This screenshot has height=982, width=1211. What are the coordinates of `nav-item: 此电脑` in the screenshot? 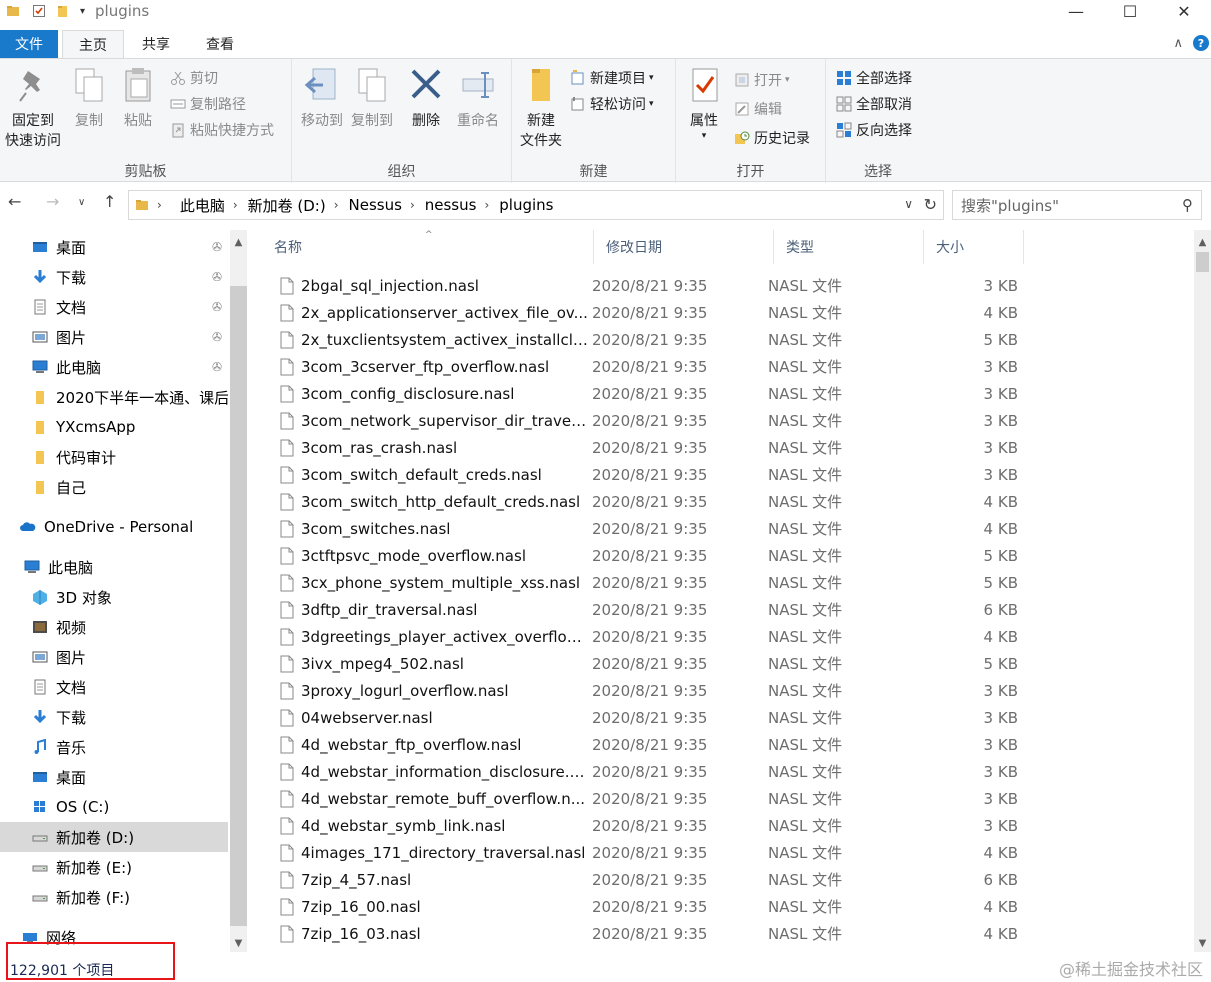 It's located at (114, 567).